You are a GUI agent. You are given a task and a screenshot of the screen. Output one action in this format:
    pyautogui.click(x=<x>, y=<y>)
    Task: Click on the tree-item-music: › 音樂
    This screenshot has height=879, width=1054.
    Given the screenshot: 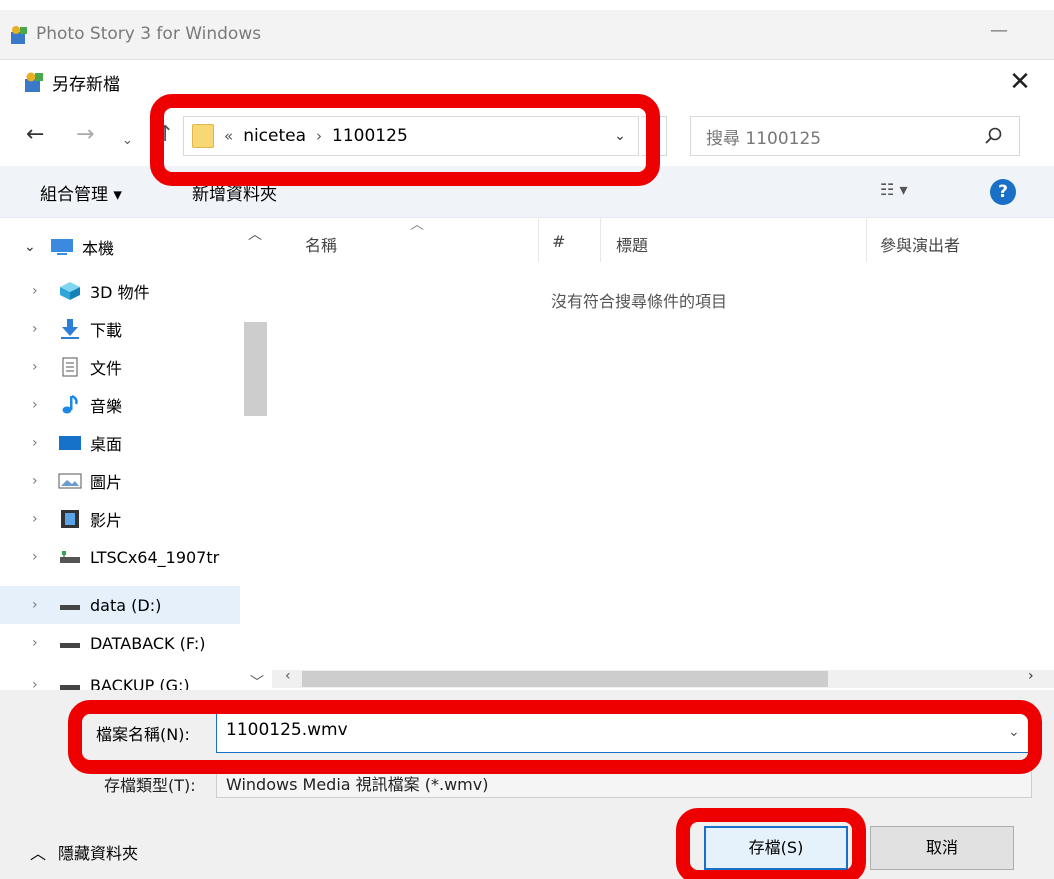 What is the action you would take?
    pyautogui.click(x=120, y=405)
    